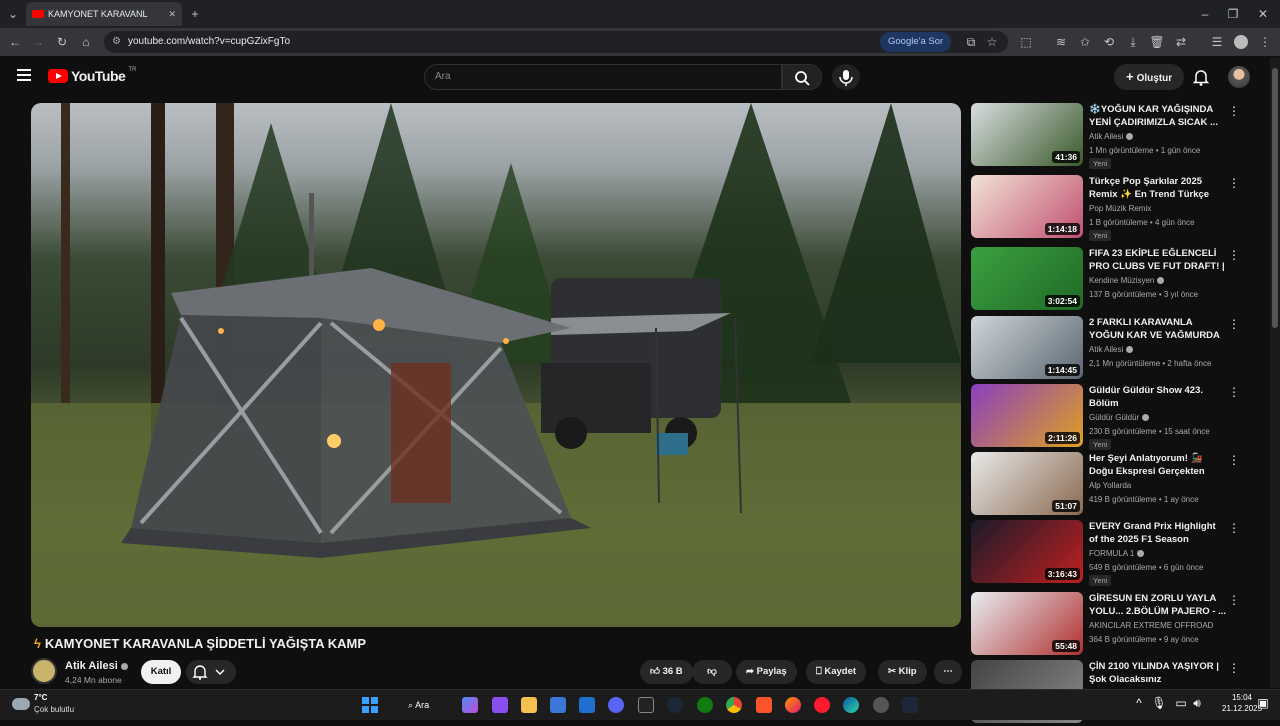  What do you see at coordinates (44, 671) in the screenshot?
I see `channel-avatar` at bounding box center [44, 671].